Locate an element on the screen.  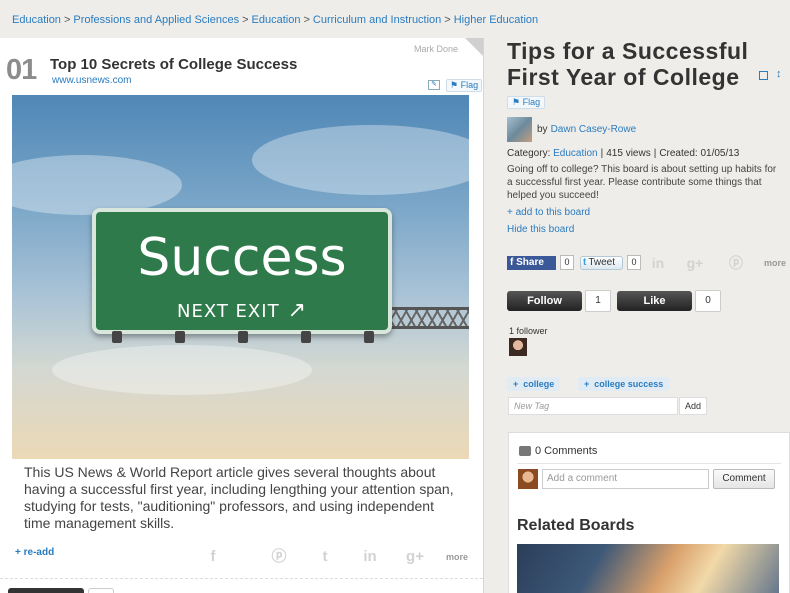
edit-icon: ✎ is located at coordinates (434, 85).